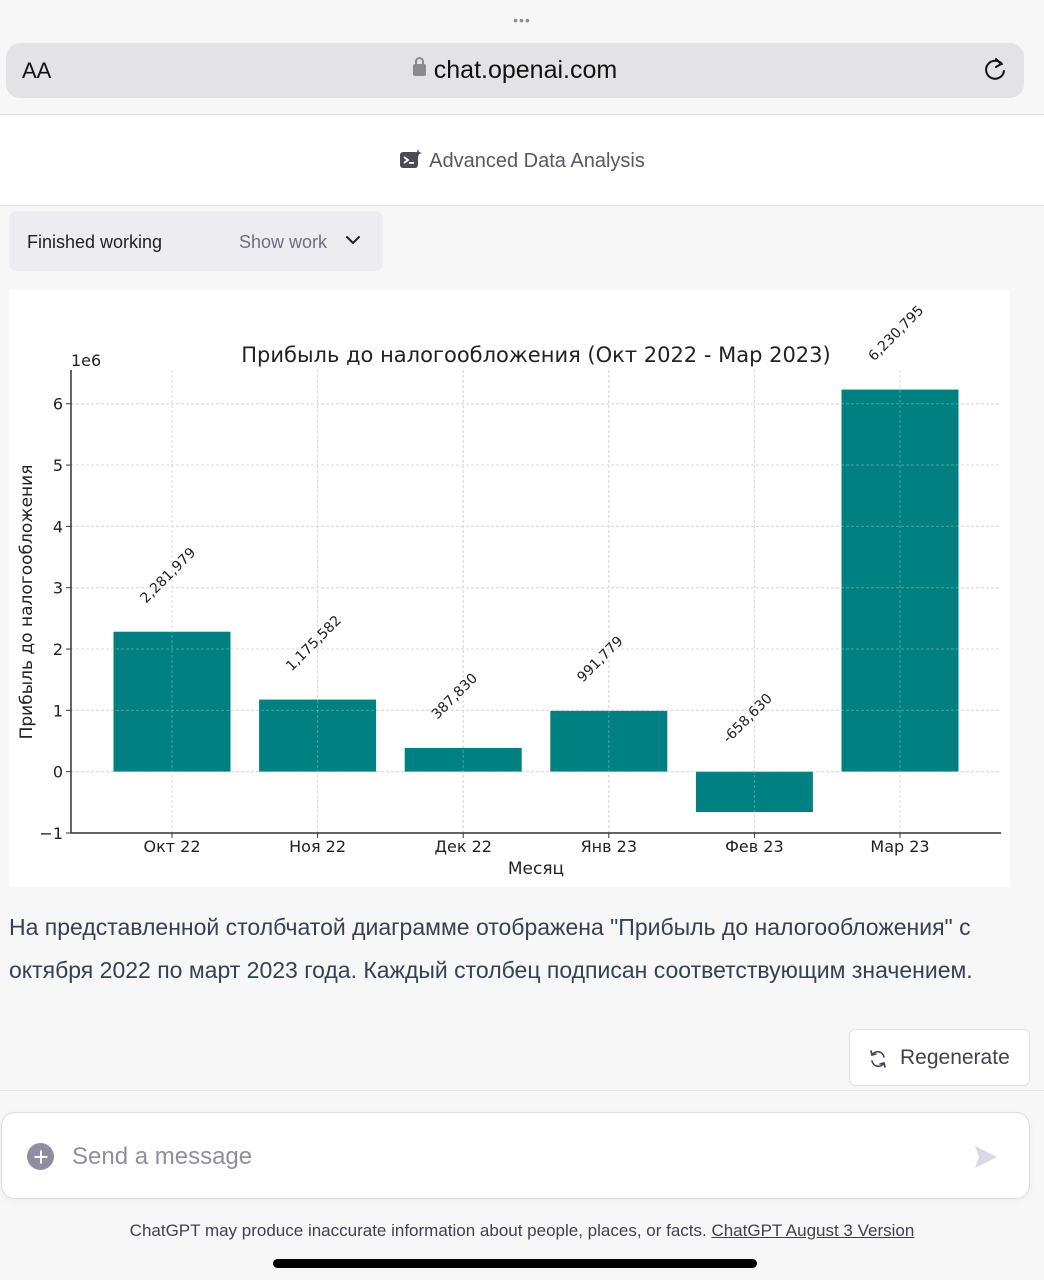  What do you see at coordinates (515, 1263) in the screenshot?
I see `home-indicator` at bounding box center [515, 1263].